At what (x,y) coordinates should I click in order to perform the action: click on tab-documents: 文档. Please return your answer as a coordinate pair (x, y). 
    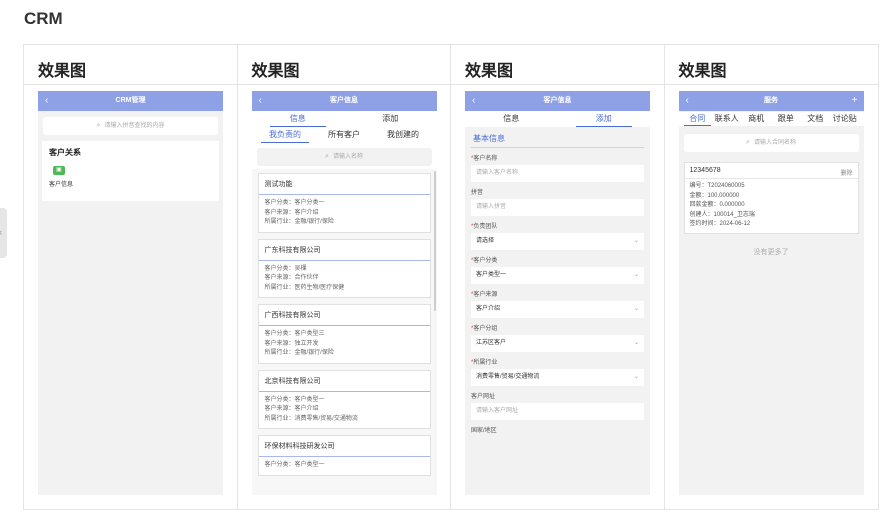
    Looking at the image, I should click on (816, 119).